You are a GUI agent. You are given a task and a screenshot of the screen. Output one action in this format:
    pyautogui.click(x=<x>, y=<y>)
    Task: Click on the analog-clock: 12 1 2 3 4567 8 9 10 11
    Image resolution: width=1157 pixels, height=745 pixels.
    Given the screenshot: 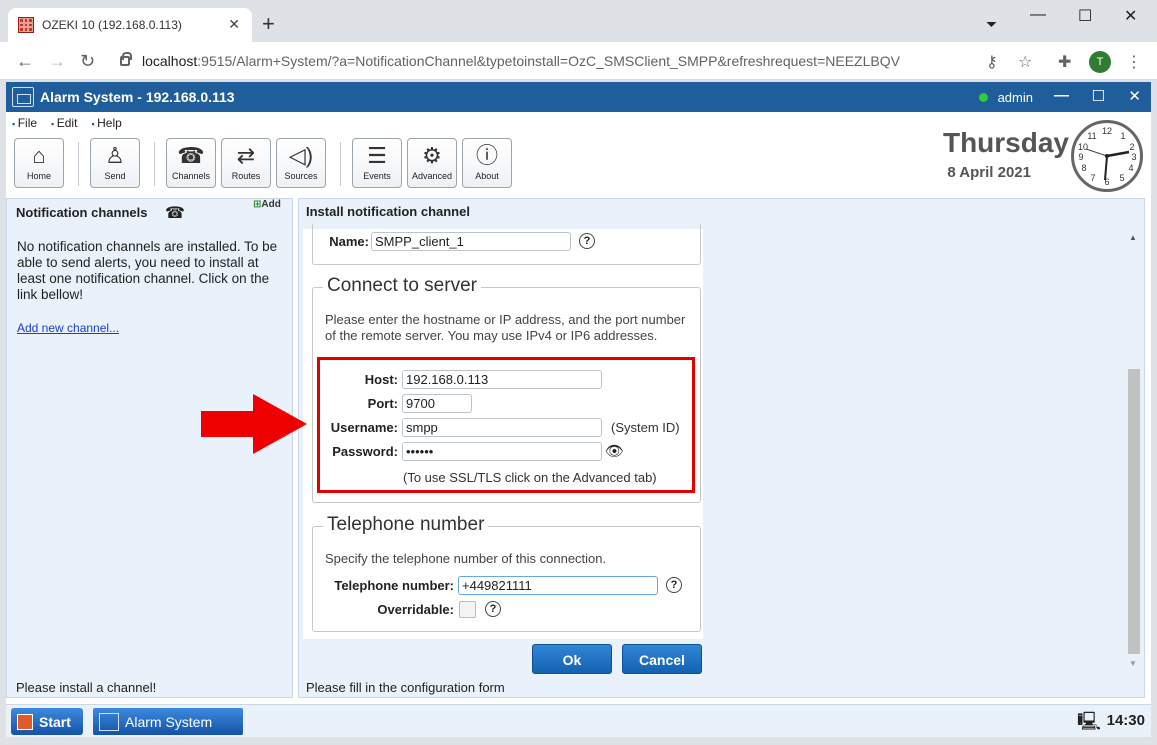 What is the action you would take?
    pyautogui.click(x=1107, y=156)
    